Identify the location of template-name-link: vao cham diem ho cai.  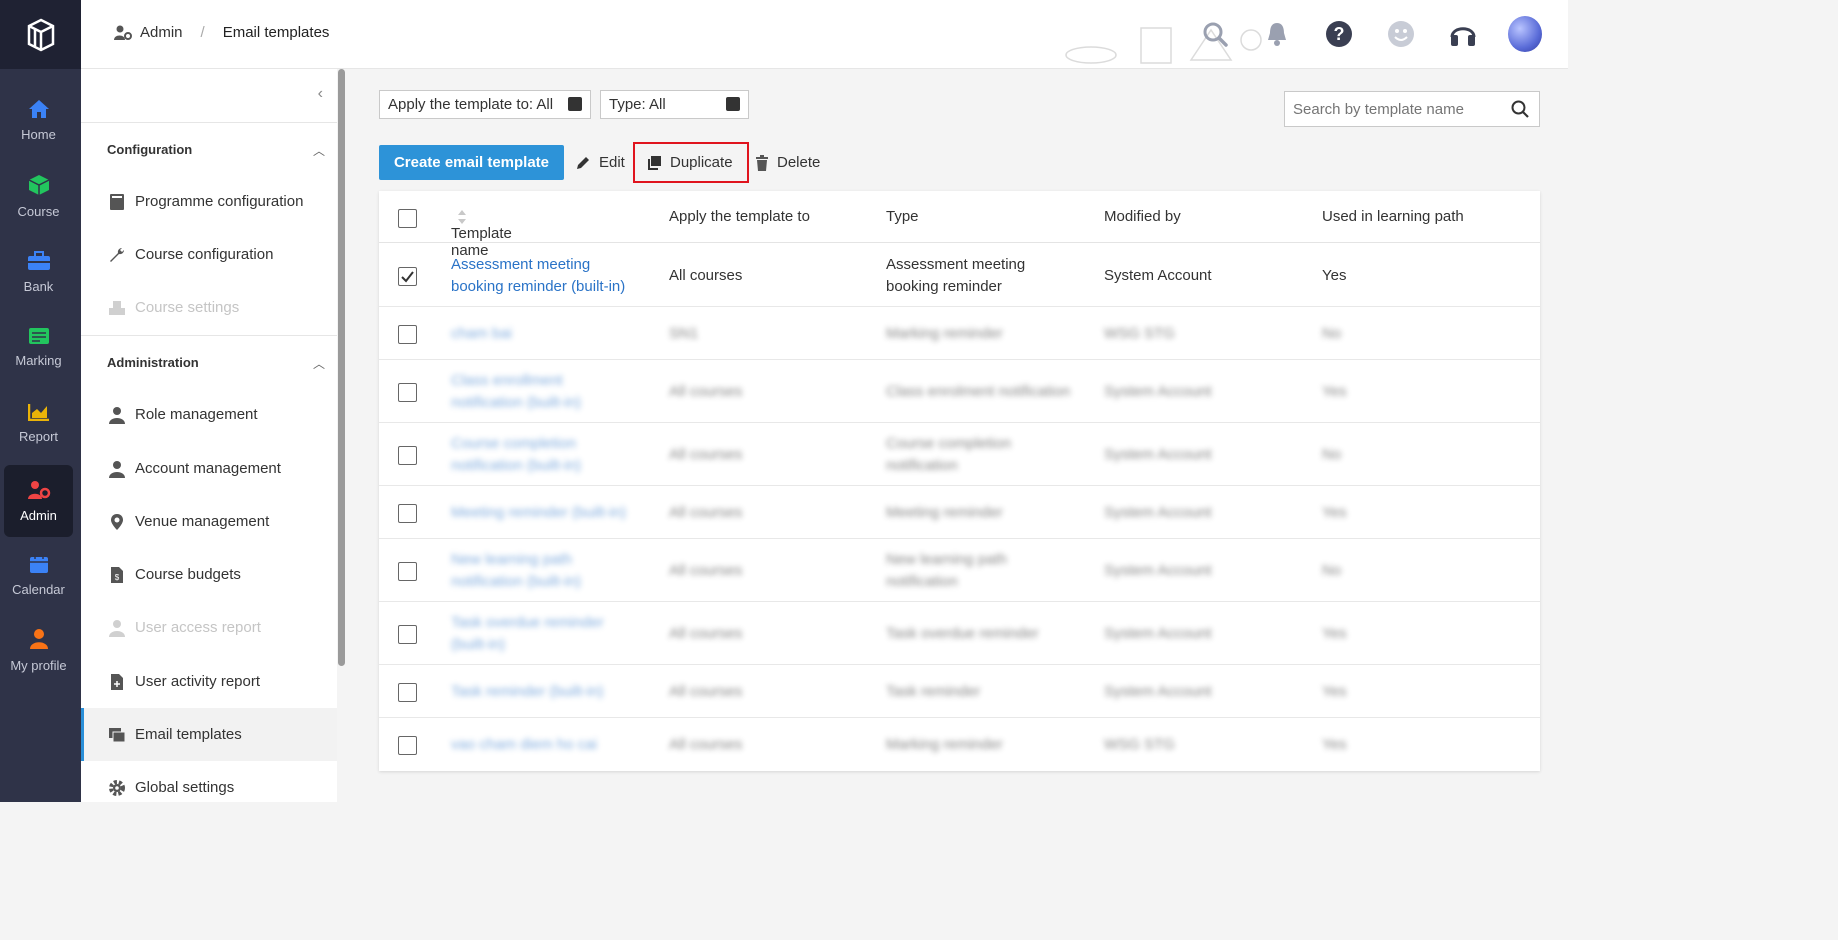
(524, 745).